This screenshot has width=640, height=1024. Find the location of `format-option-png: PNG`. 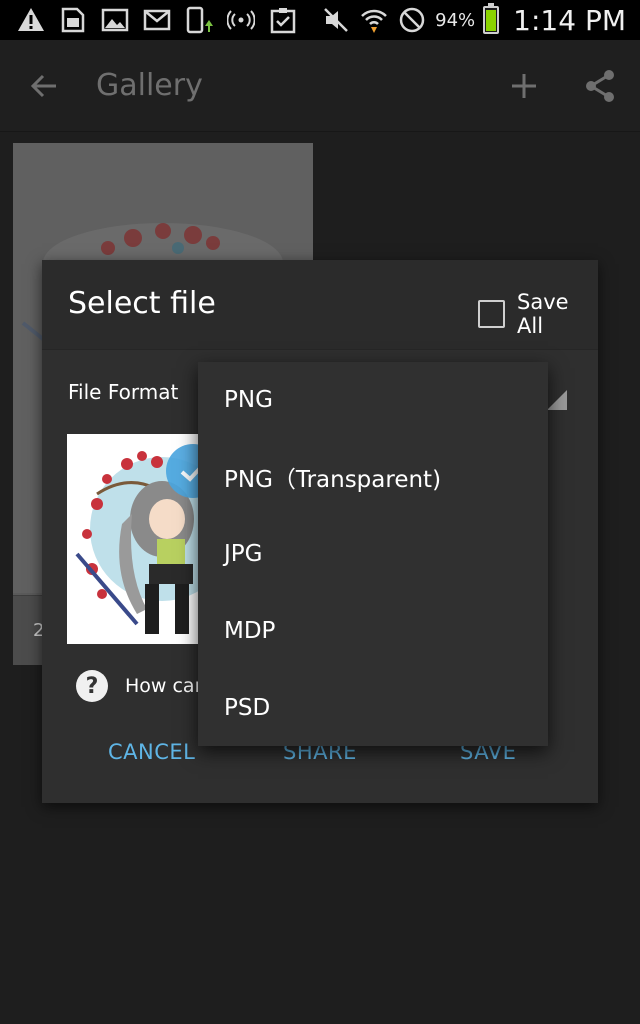

format-option-png: PNG is located at coordinates (373, 400).